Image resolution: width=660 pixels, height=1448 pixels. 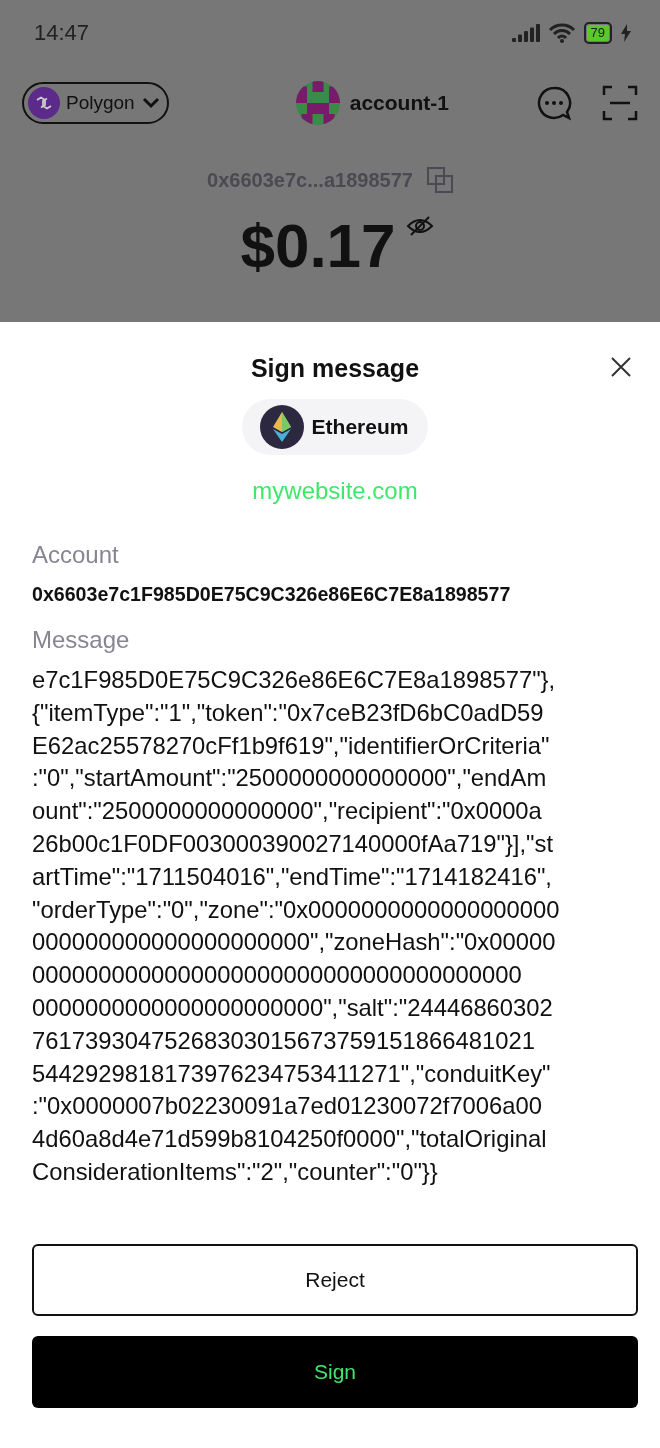 What do you see at coordinates (284, 1040) in the screenshot?
I see `message-line: 76173930475268303015673759151866481021` at bounding box center [284, 1040].